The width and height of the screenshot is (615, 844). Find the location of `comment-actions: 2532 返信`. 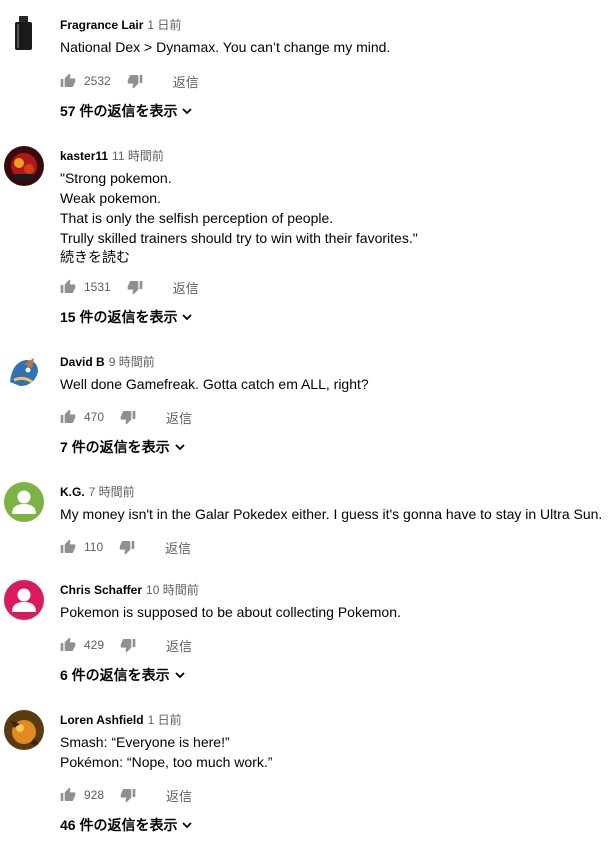

comment-actions: 2532 返信 is located at coordinates (129, 81).